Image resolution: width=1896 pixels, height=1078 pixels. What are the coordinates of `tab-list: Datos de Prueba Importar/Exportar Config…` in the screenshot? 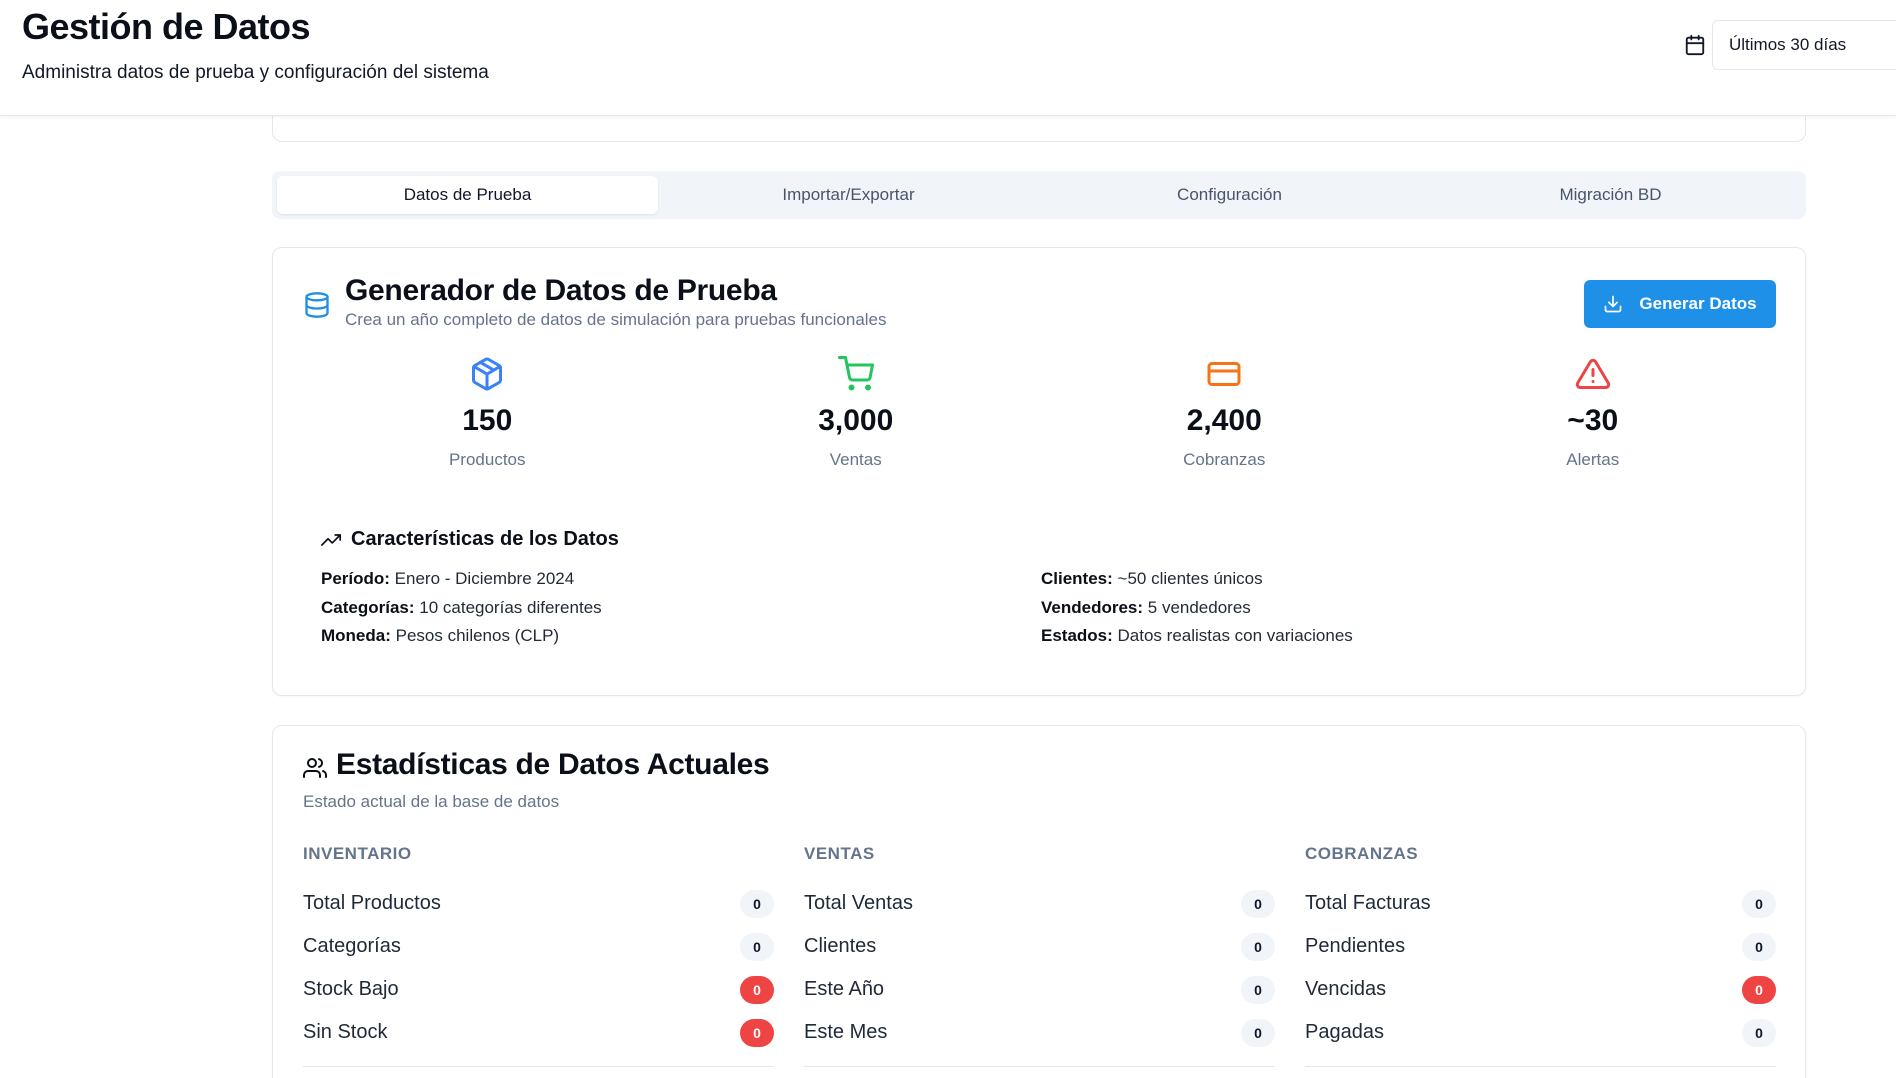 It's located at (1039, 195).